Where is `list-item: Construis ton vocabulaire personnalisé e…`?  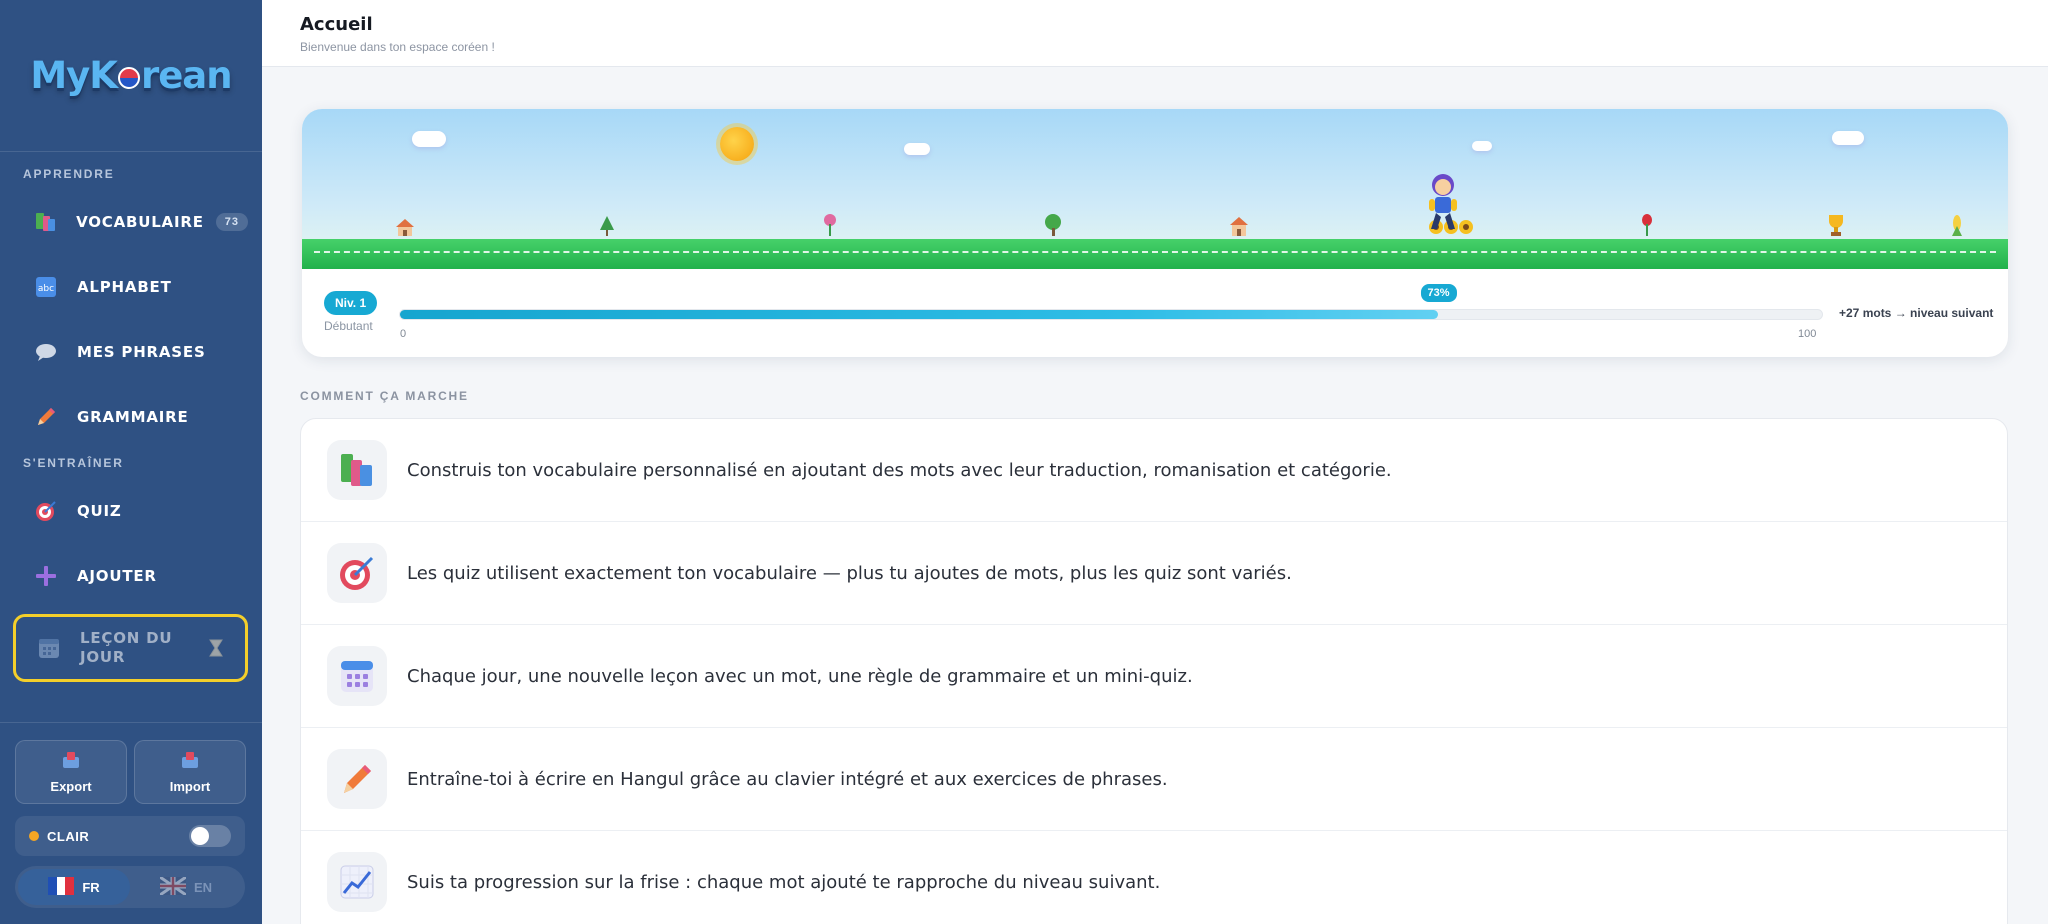
list-item: Construis ton vocabulaire personnalisé e… is located at coordinates (1154, 470).